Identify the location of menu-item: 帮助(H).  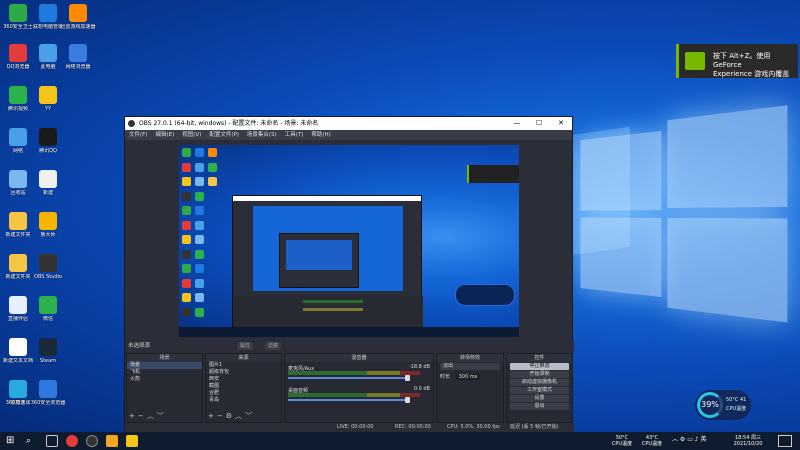
(320, 135).